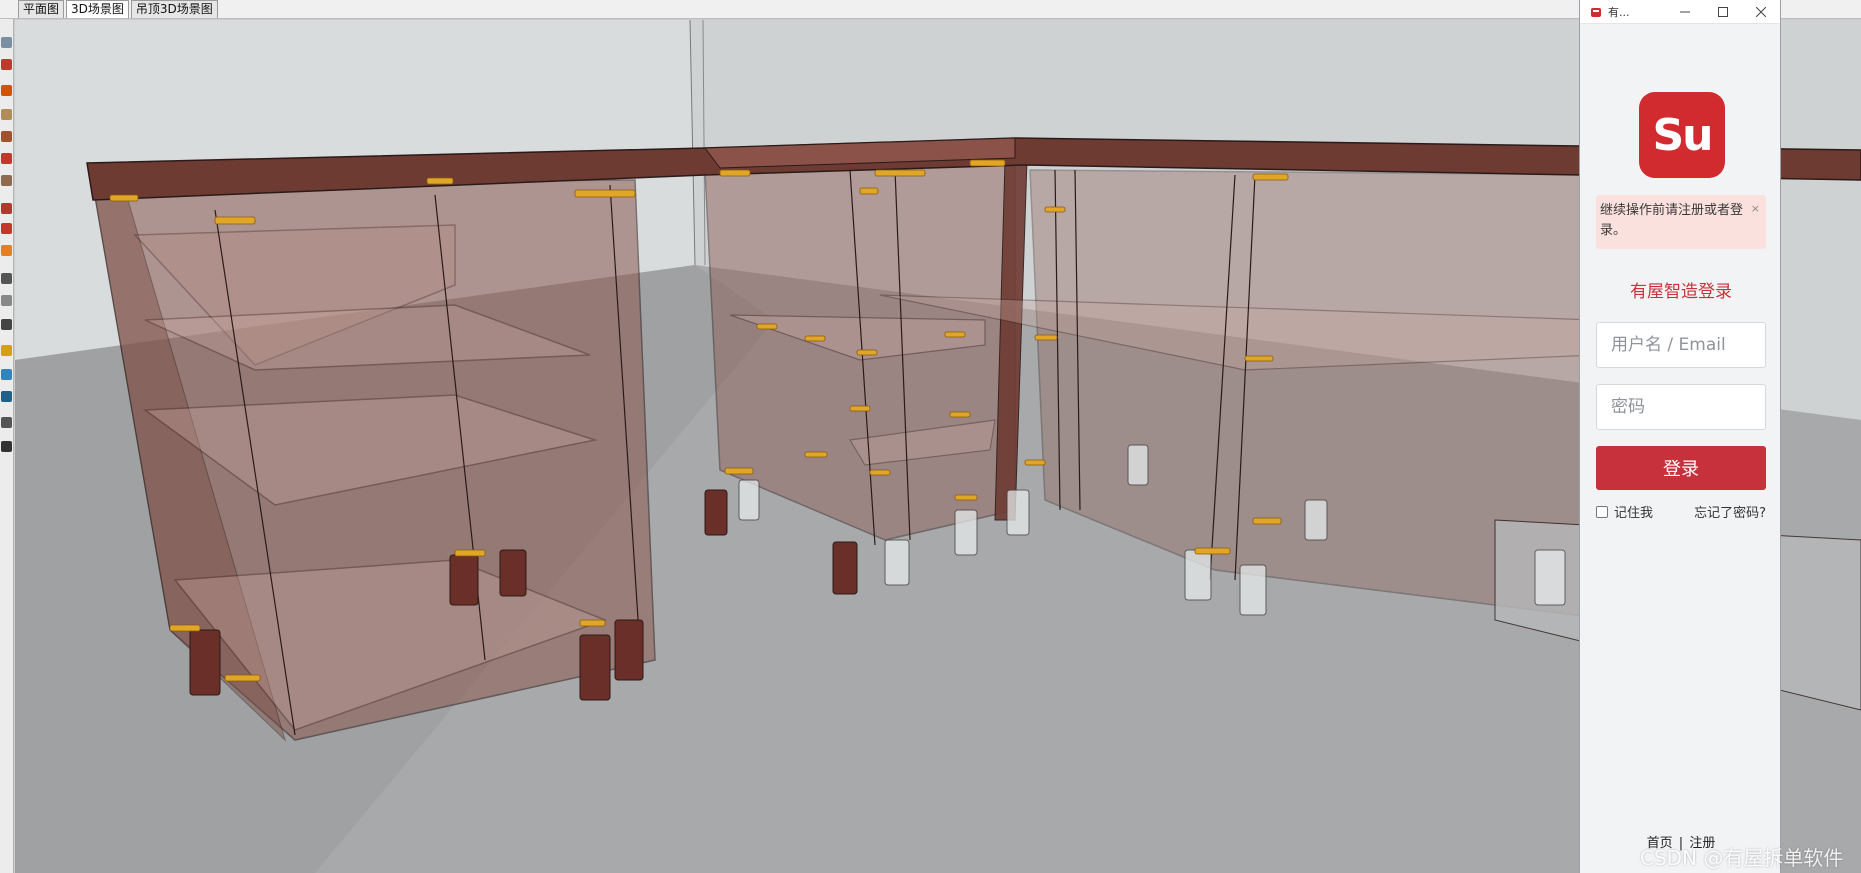 The width and height of the screenshot is (1861, 873). What do you see at coordinates (1685, 12) in the screenshot?
I see `minimize-icon` at bounding box center [1685, 12].